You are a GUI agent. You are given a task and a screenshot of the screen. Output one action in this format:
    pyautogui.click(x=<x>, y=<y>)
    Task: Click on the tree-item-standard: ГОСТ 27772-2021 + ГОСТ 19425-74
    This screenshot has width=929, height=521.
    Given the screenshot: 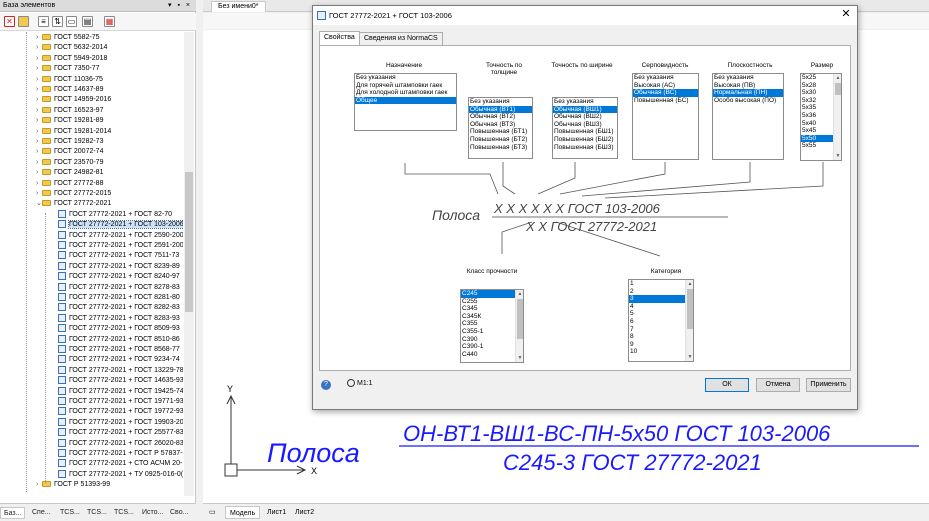 What is the action you would take?
    pyautogui.click(x=117, y=391)
    